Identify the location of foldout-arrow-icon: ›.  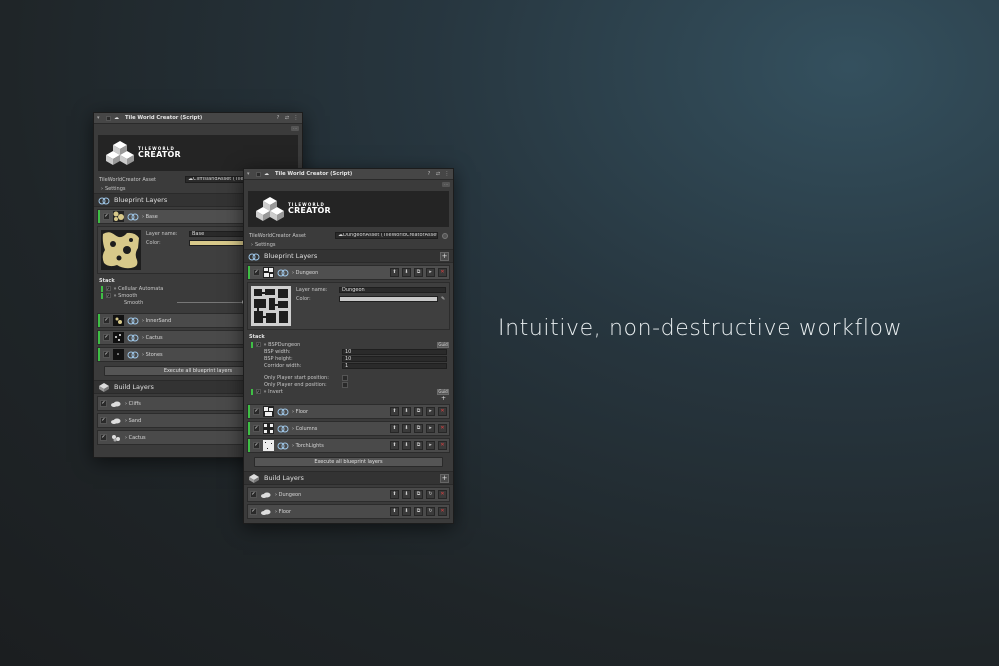
(252, 244).